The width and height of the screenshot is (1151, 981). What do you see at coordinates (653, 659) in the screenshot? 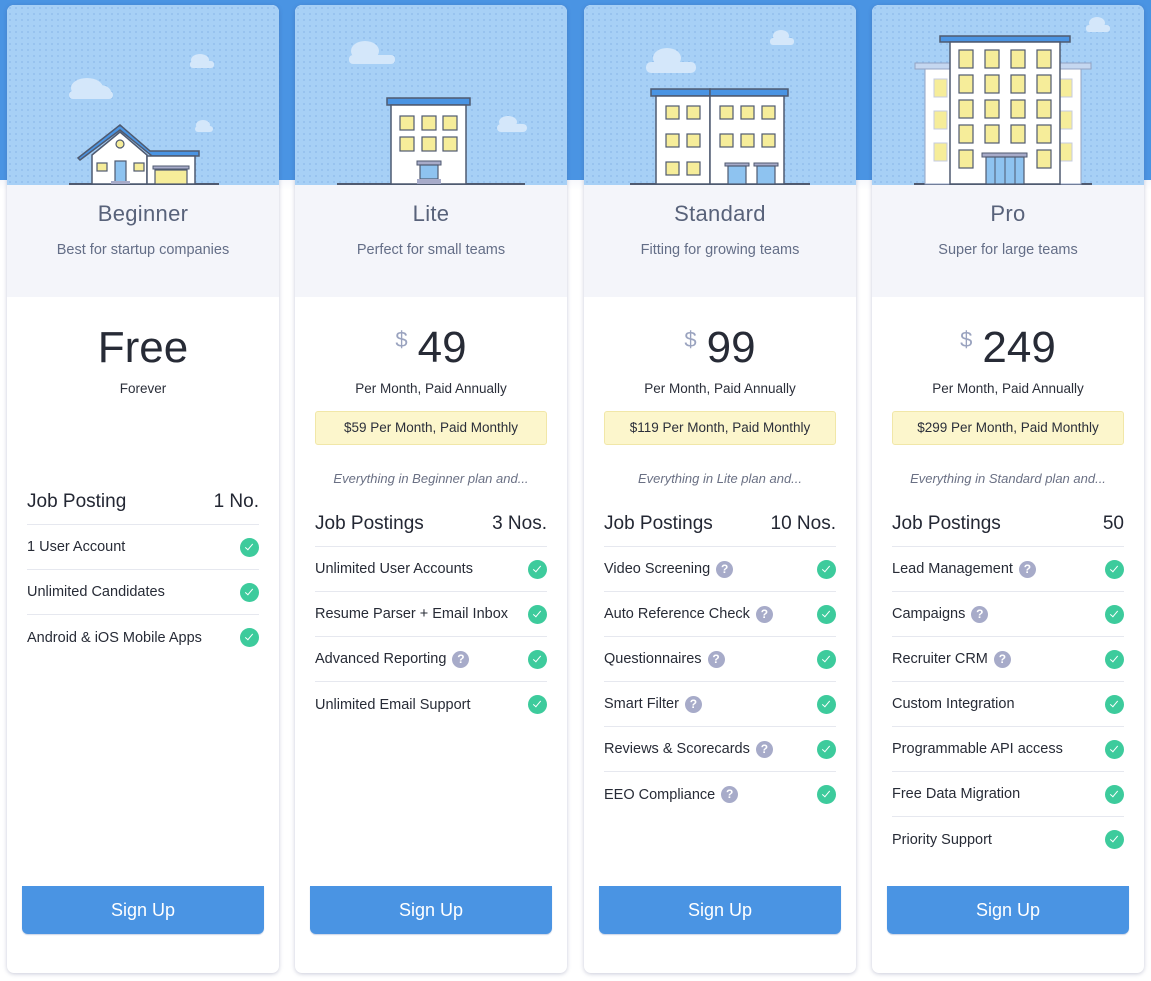
I see `feature-label: Questionnaires` at bounding box center [653, 659].